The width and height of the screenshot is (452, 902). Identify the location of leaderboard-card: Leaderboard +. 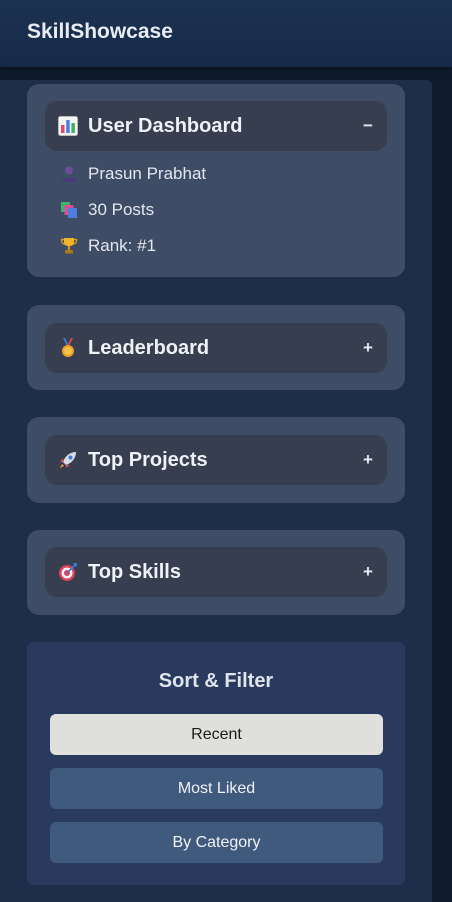
(216, 347).